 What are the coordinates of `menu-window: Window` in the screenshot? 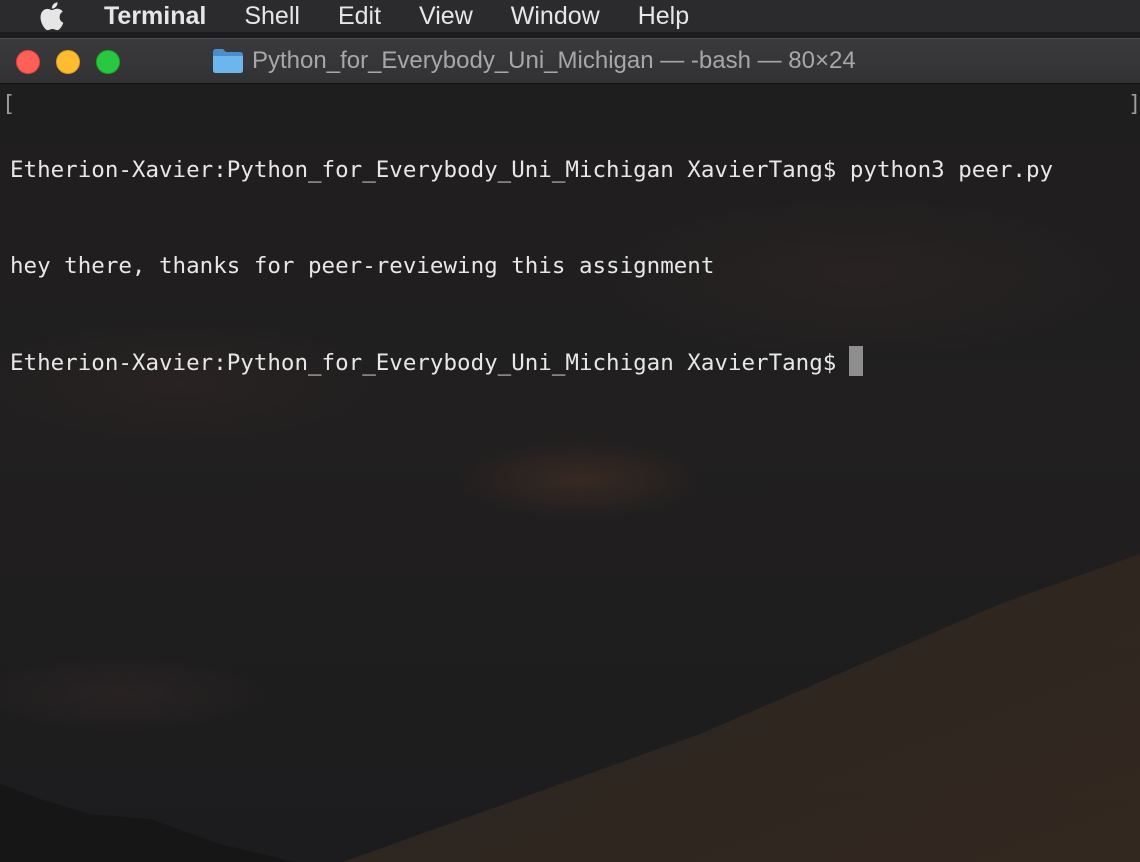 It's located at (555, 16).